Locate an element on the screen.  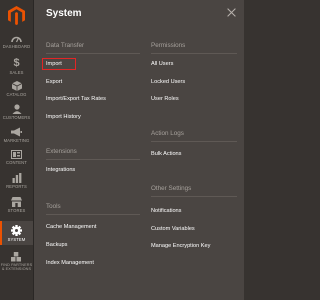
nav-content: Content is located at coordinates (16, 159).